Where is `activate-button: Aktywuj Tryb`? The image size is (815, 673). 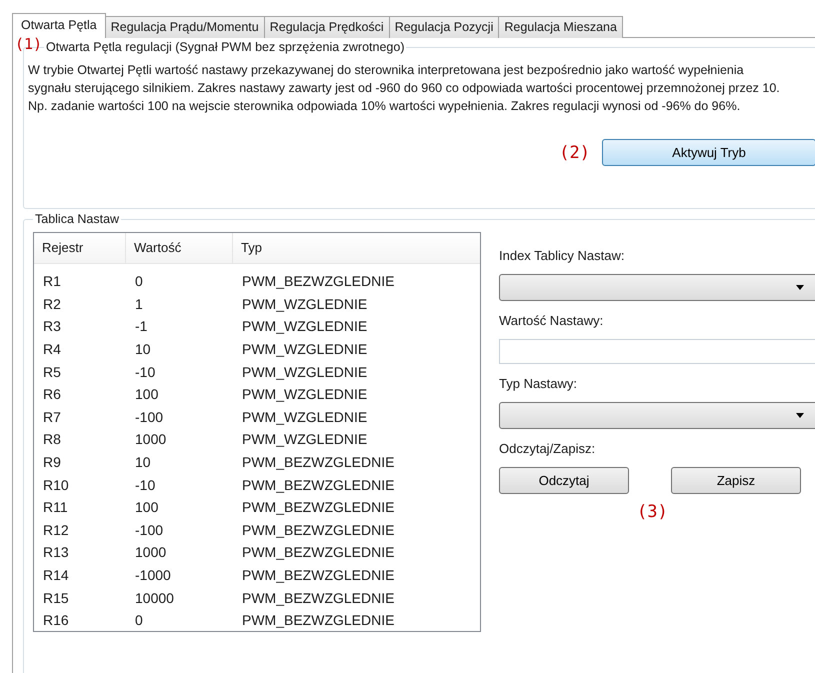 activate-button: Aktywuj Tryb is located at coordinates (708, 152).